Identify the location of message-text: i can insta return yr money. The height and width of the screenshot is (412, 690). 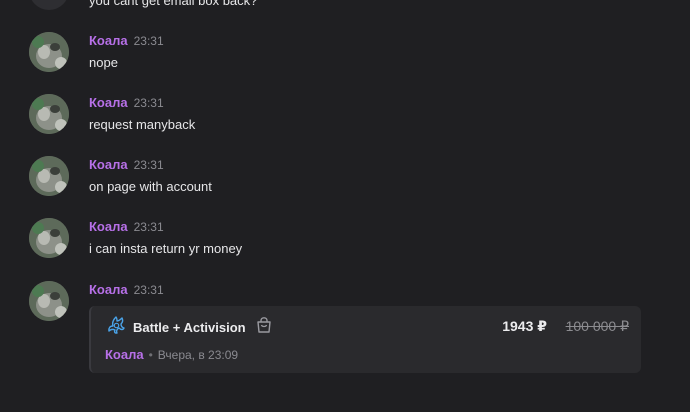
(166, 248).